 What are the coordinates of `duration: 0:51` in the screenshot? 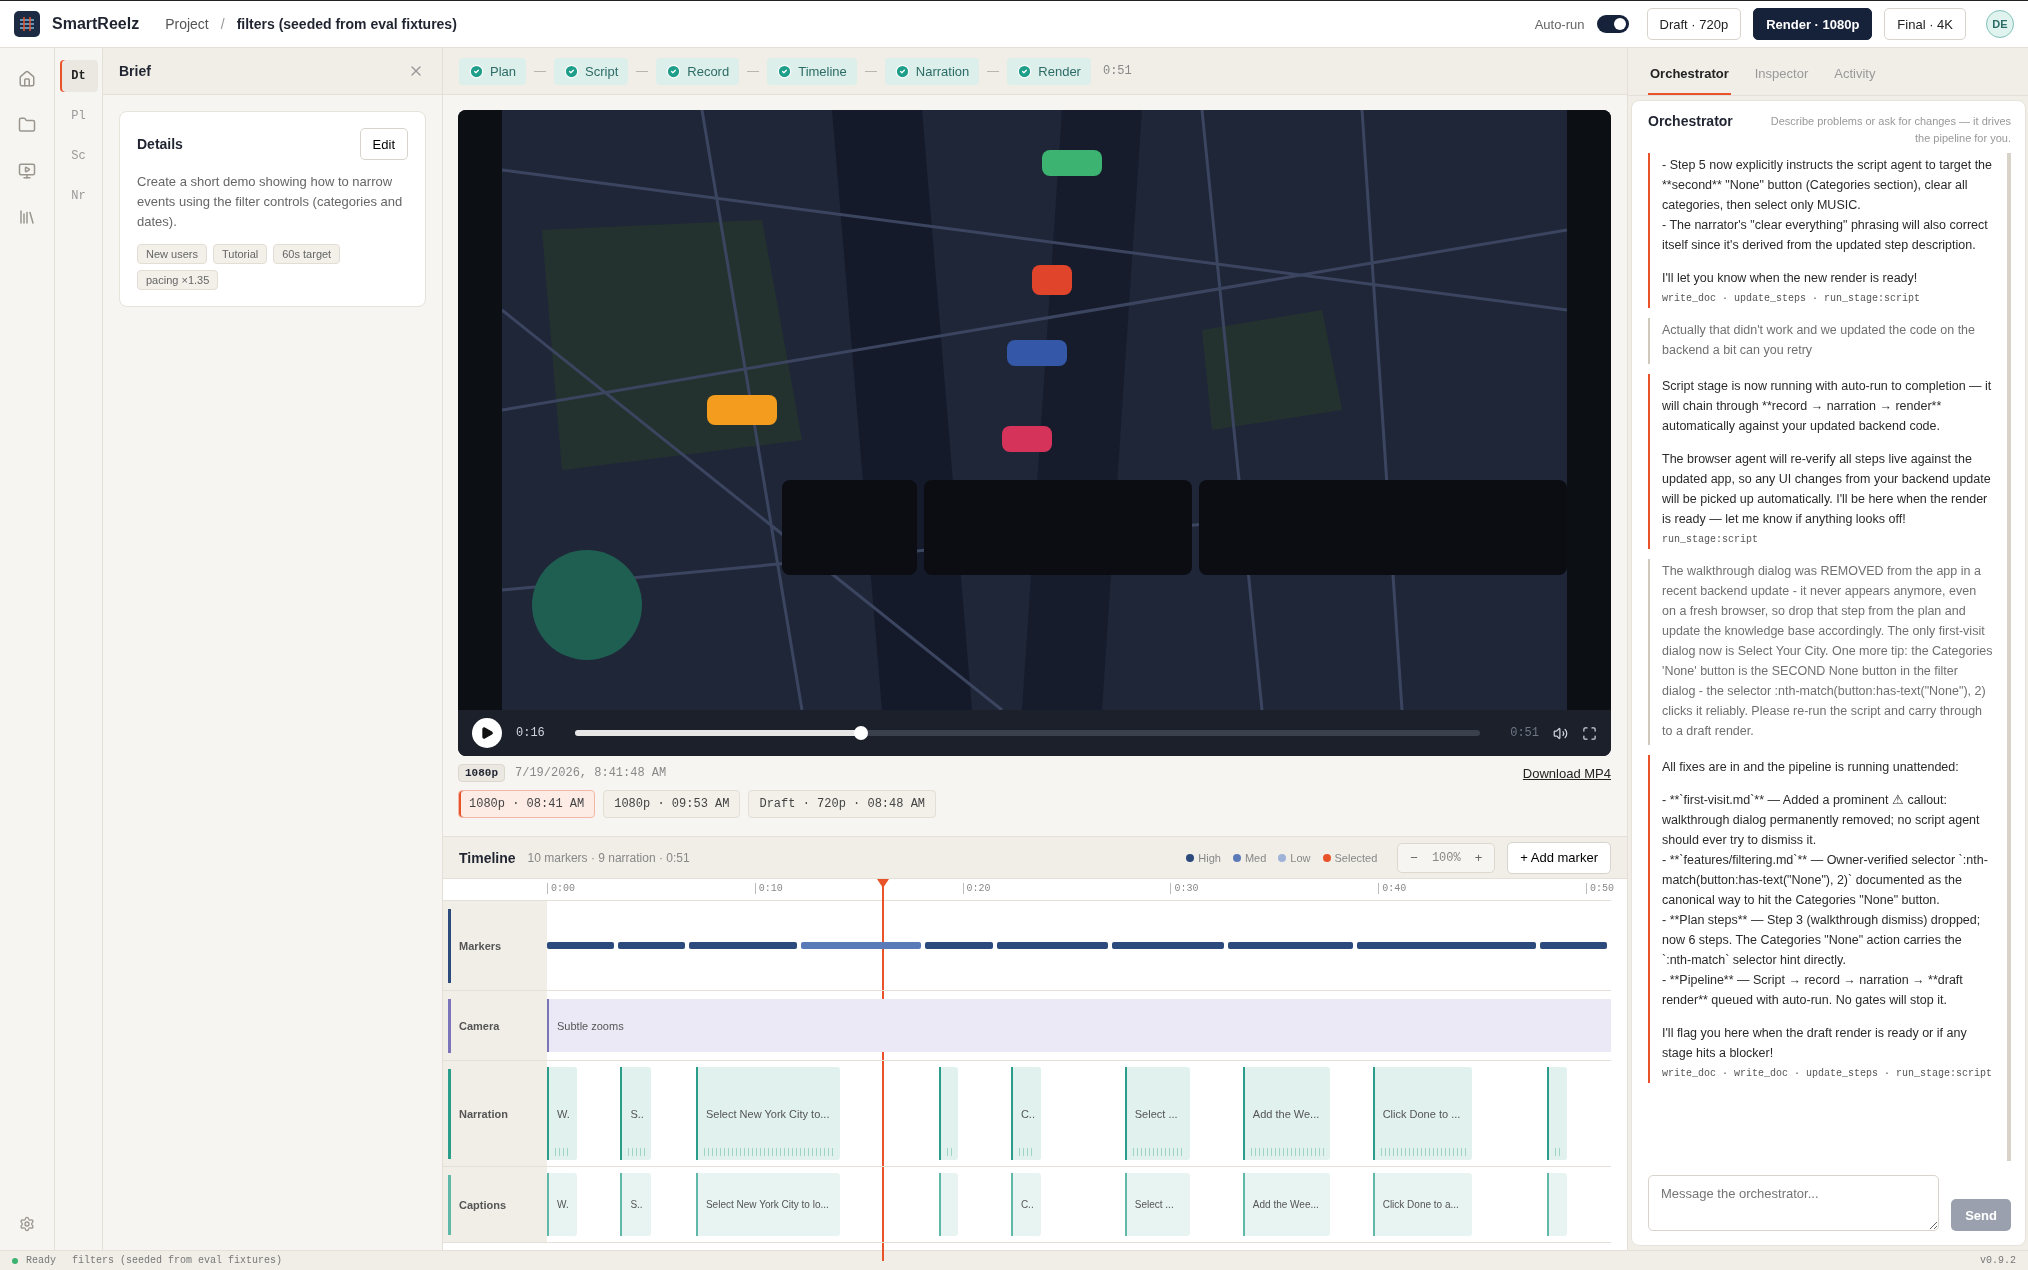 It's located at (1117, 71).